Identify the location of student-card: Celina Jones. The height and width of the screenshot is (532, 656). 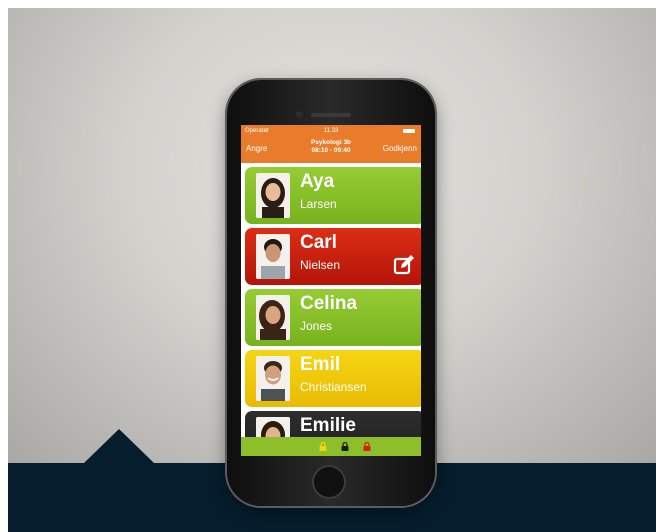
(333, 317).